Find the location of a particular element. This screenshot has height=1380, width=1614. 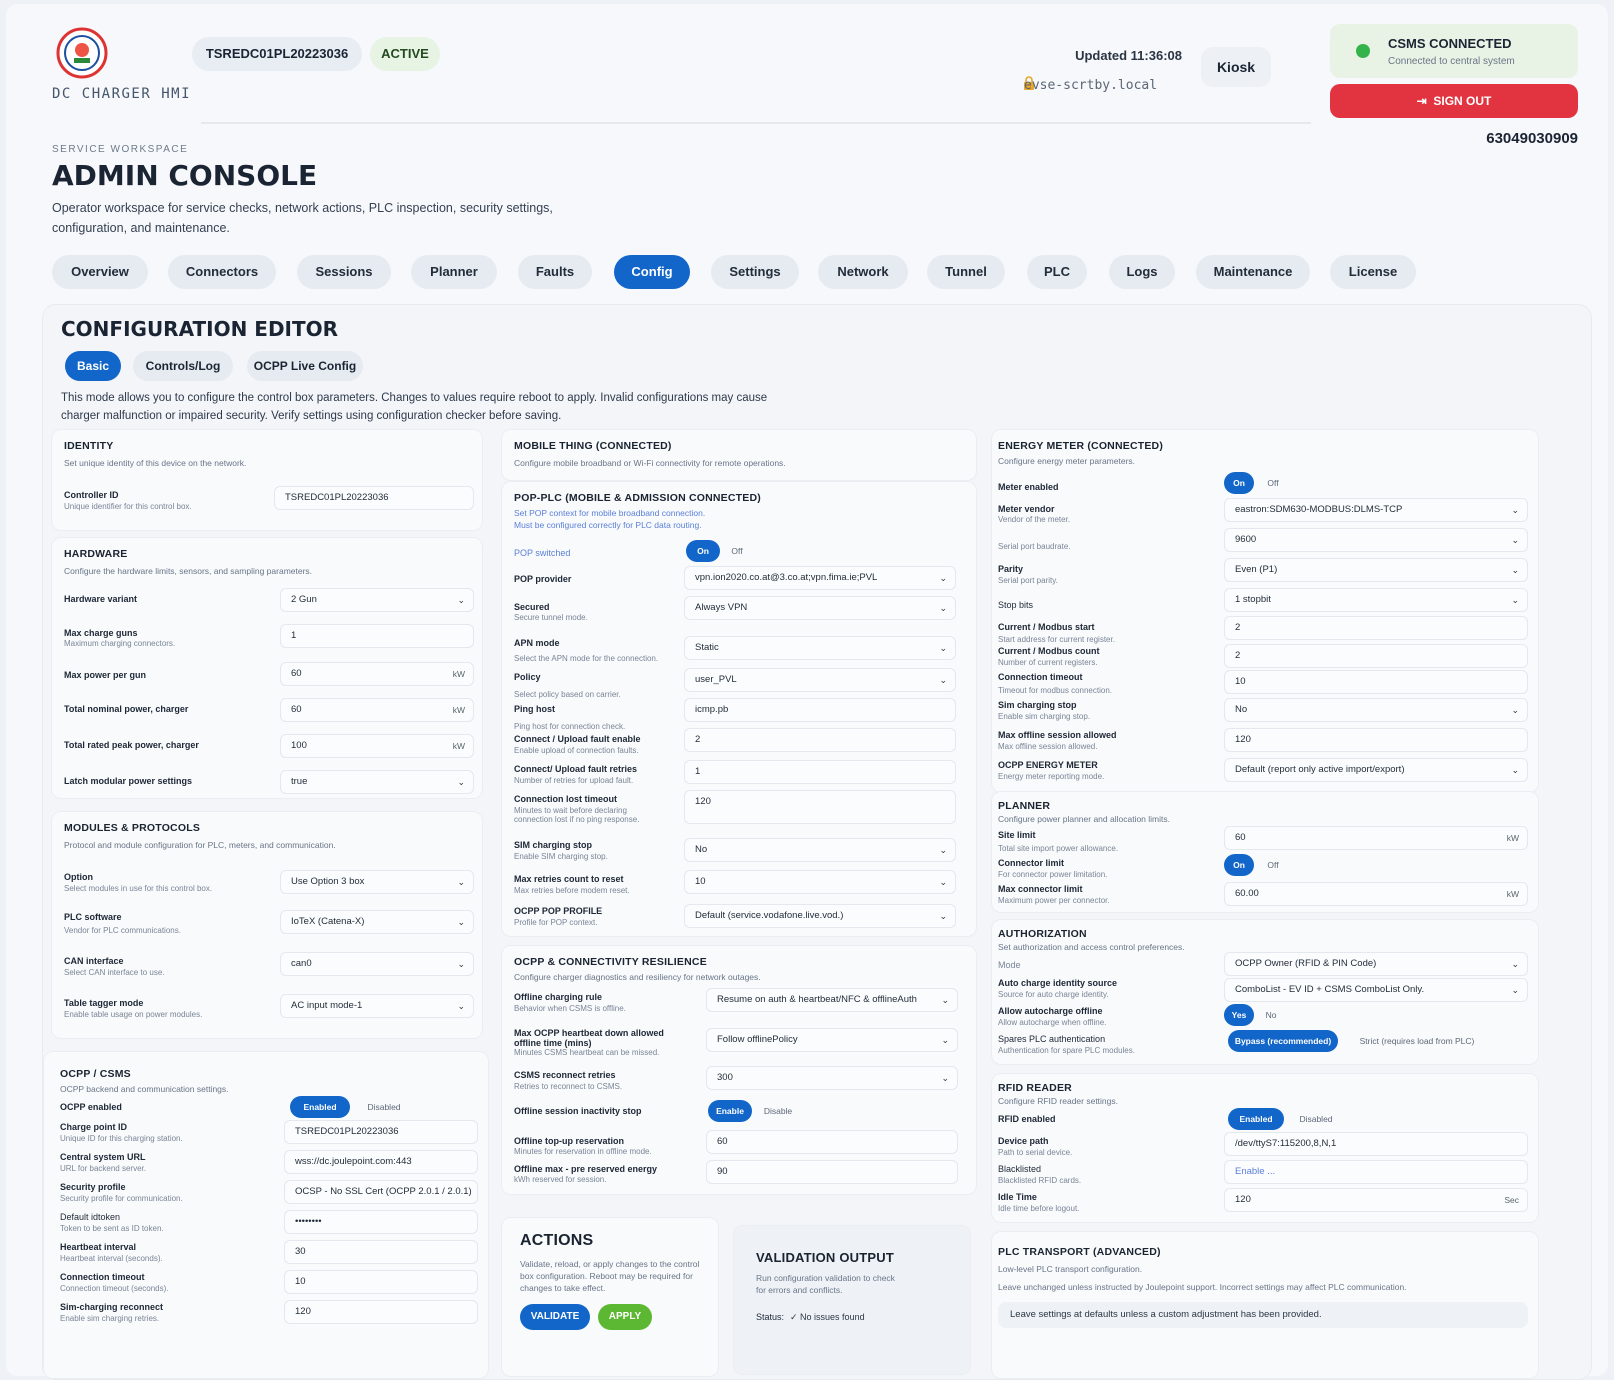

tab-sessions: Sessions is located at coordinates (344, 272).